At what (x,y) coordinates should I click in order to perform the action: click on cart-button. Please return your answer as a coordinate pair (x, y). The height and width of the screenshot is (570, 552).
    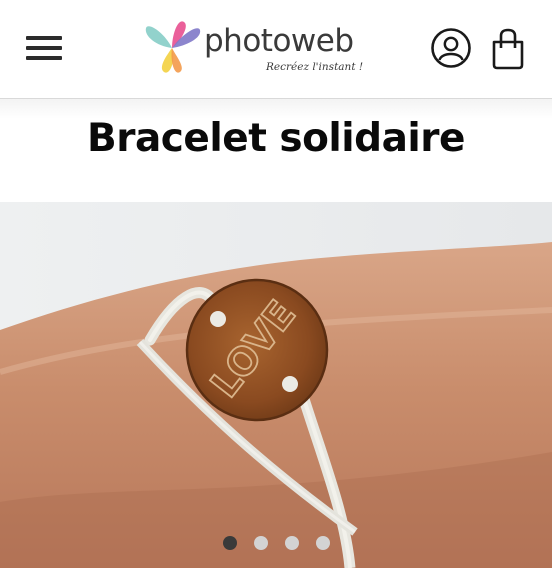
    Looking at the image, I should click on (508, 49).